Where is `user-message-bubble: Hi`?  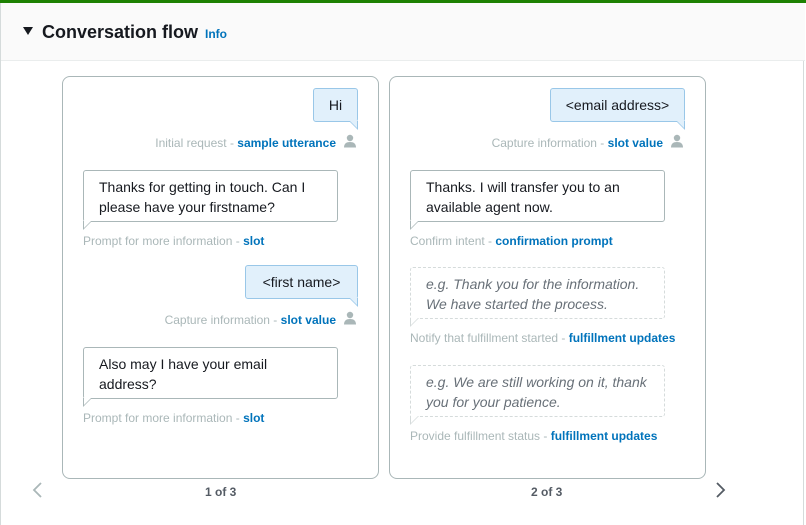
user-message-bubble: Hi is located at coordinates (335, 109).